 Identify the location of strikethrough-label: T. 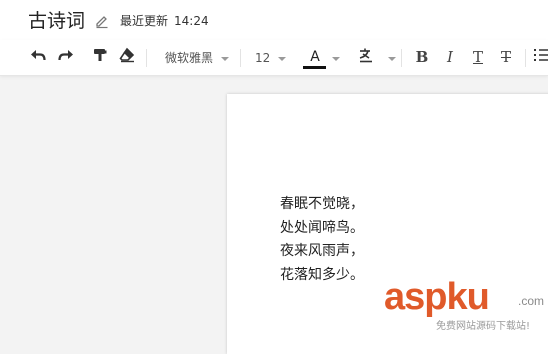
(505, 57).